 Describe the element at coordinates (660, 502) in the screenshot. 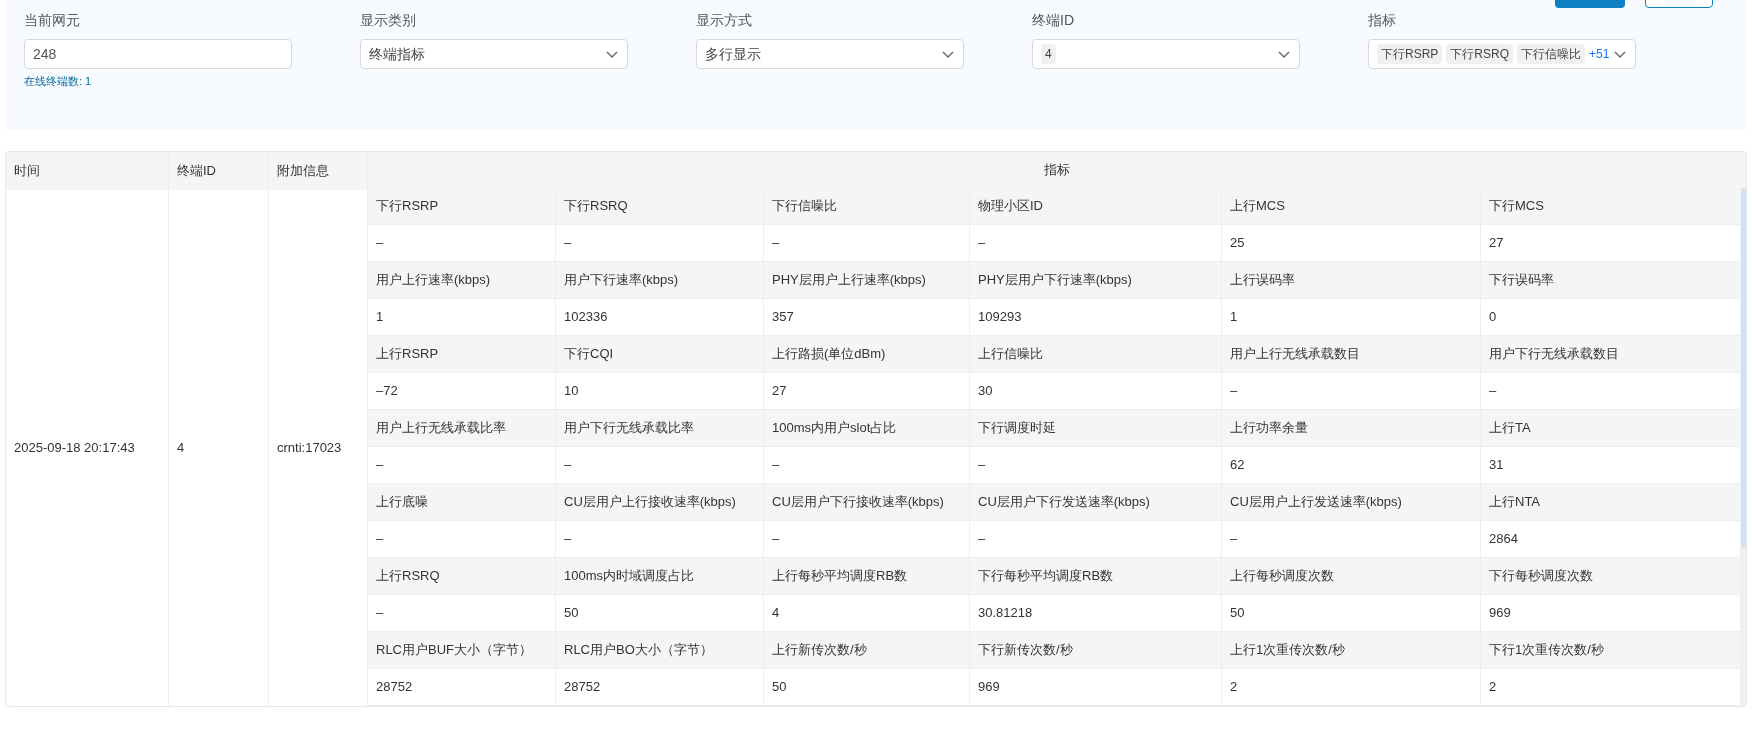

I see `metric-name-cell: CU层用户上行接收速率(kbps)` at that location.